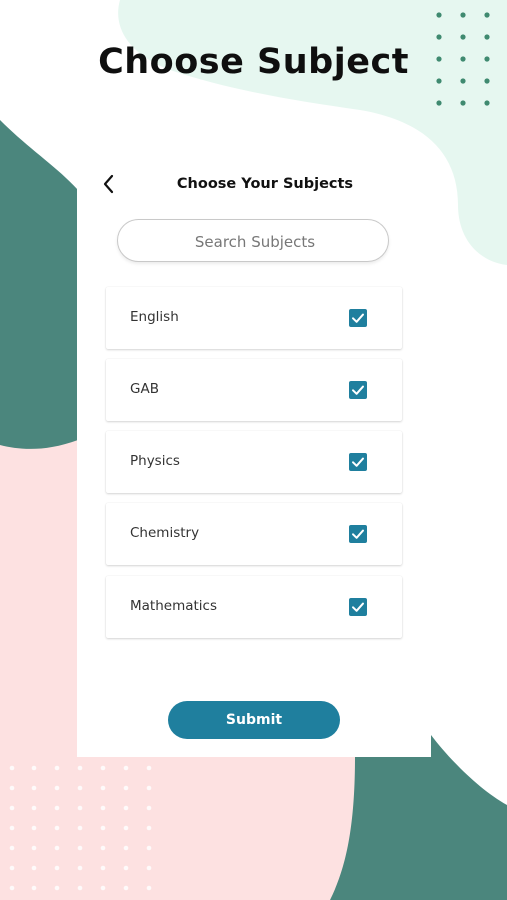 The width and height of the screenshot is (507, 900). What do you see at coordinates (254, 607) in the screenshot?
I see `subject-row-mathematics: Mathematics` at bounding box center [254, 607].